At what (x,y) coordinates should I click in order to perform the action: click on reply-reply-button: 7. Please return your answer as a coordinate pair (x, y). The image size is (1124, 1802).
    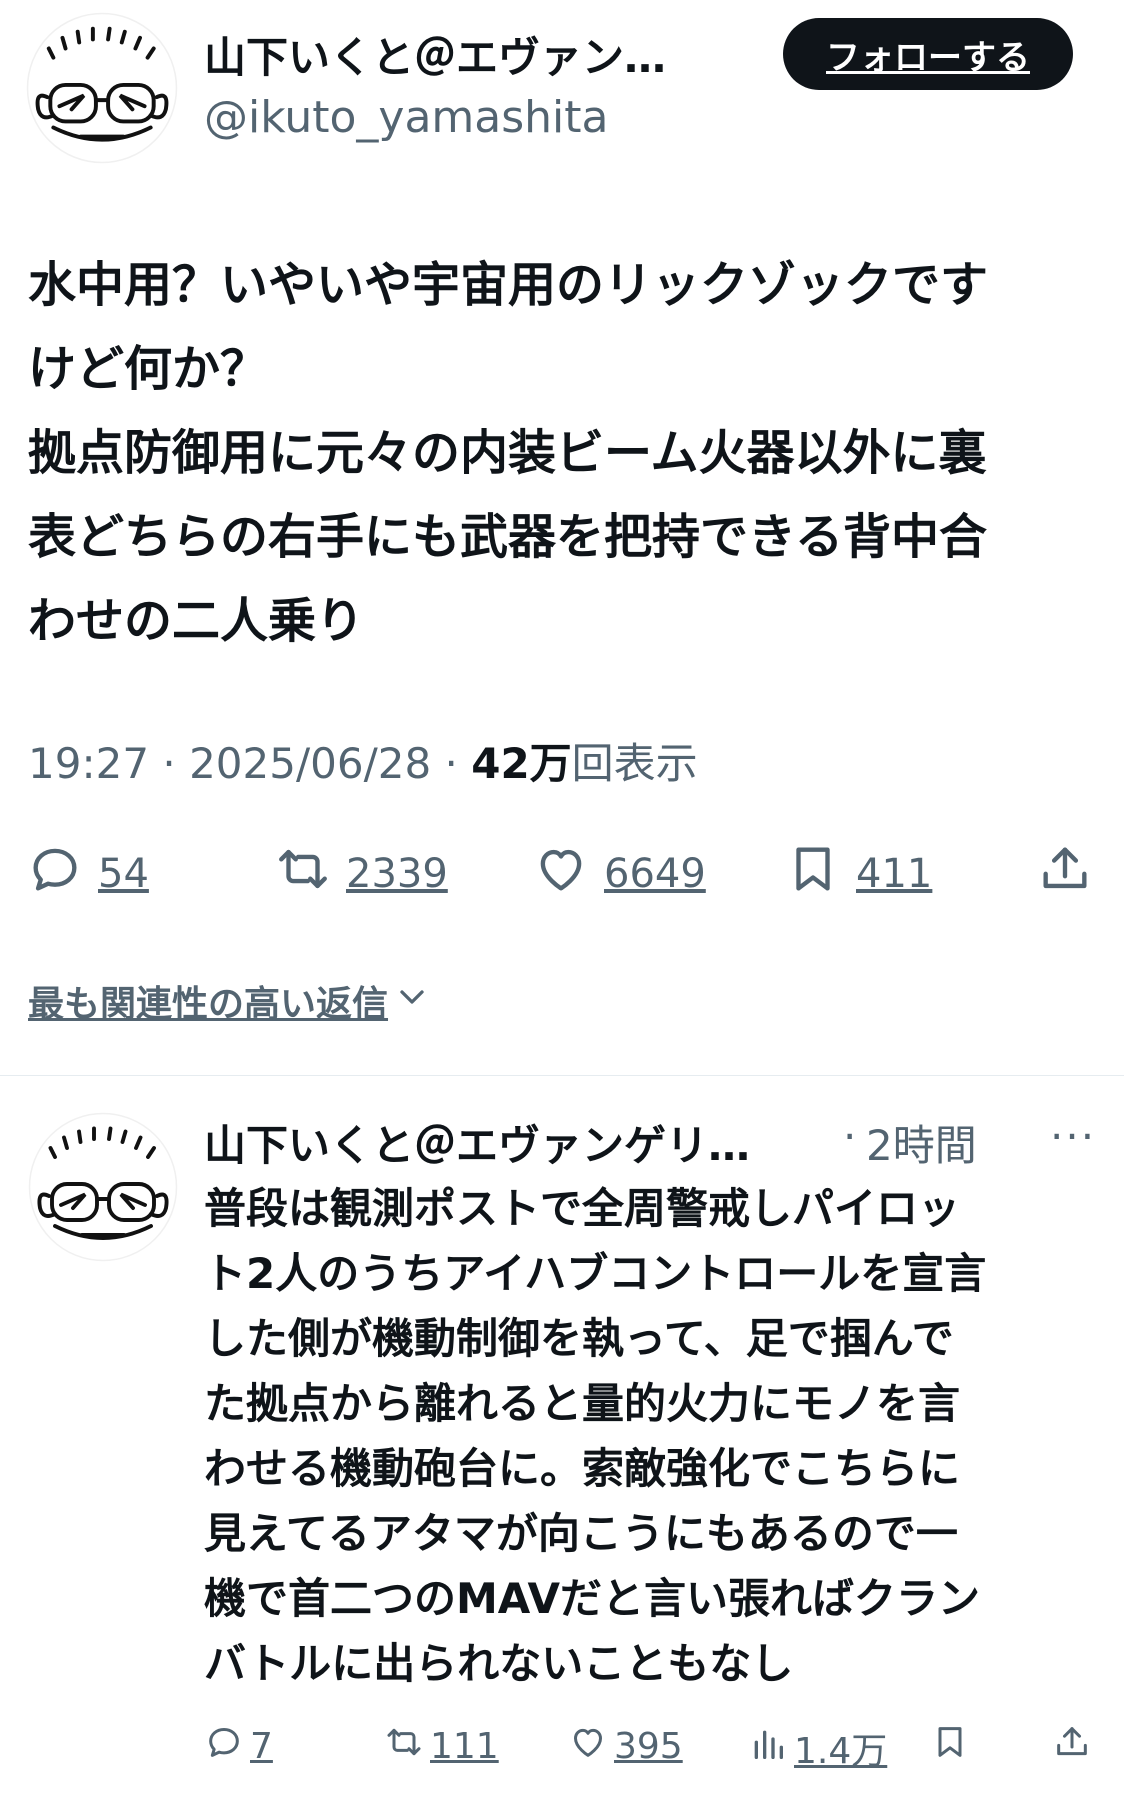
    Looking at the image, I should click on (238, 1746).